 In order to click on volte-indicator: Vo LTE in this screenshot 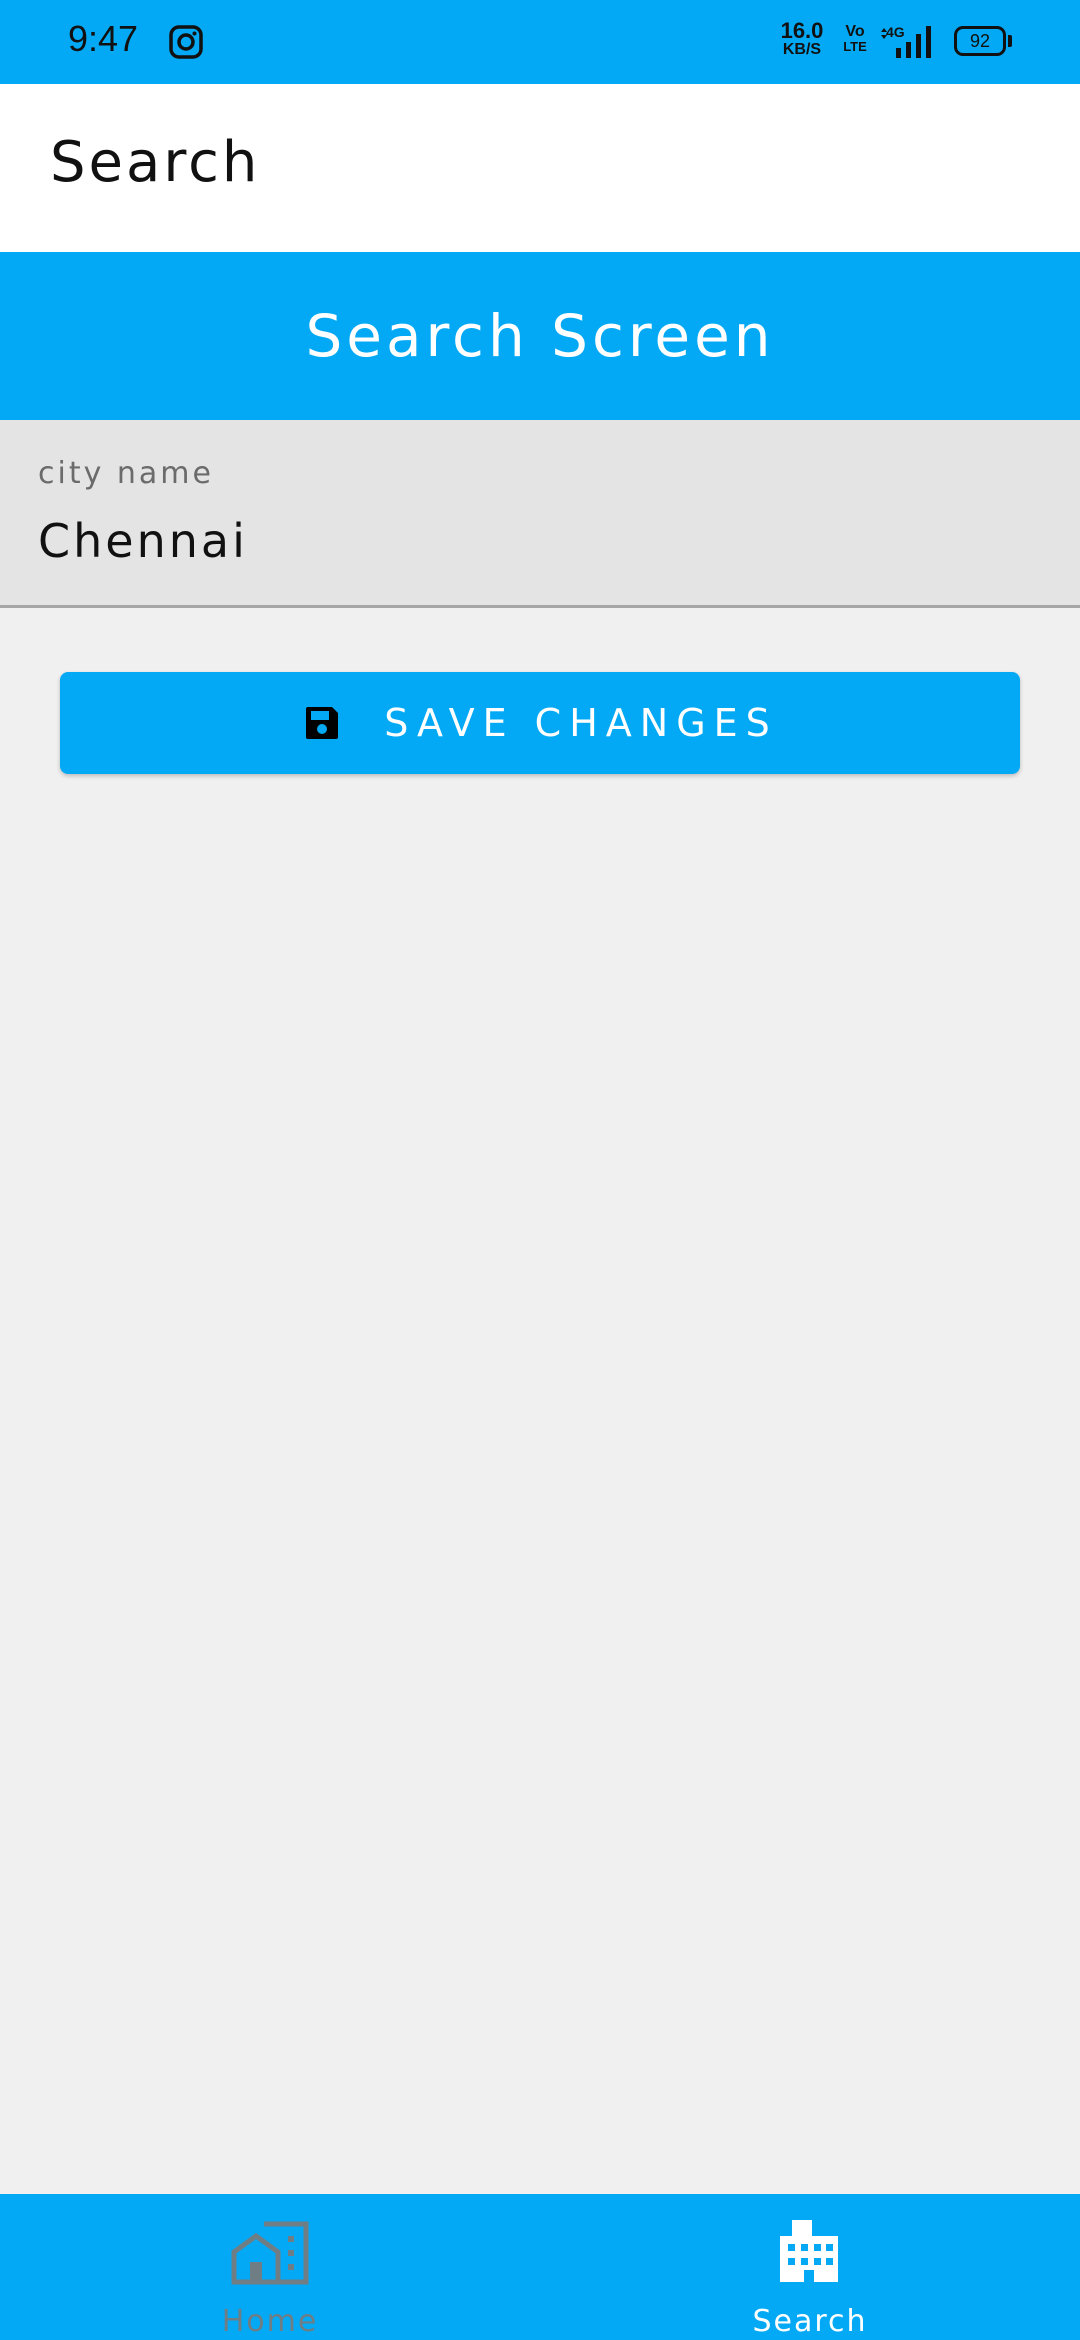, I will do `click(855, 38)`.